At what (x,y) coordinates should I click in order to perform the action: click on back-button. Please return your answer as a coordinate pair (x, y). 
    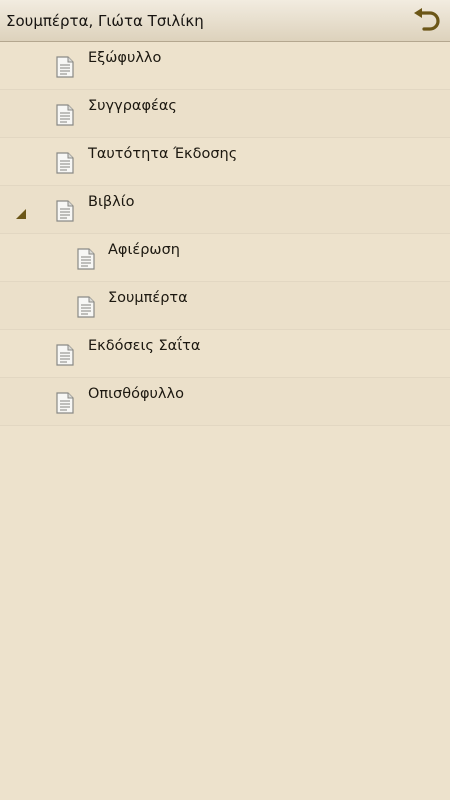
    Looking at the image, I should click on (427, 21).